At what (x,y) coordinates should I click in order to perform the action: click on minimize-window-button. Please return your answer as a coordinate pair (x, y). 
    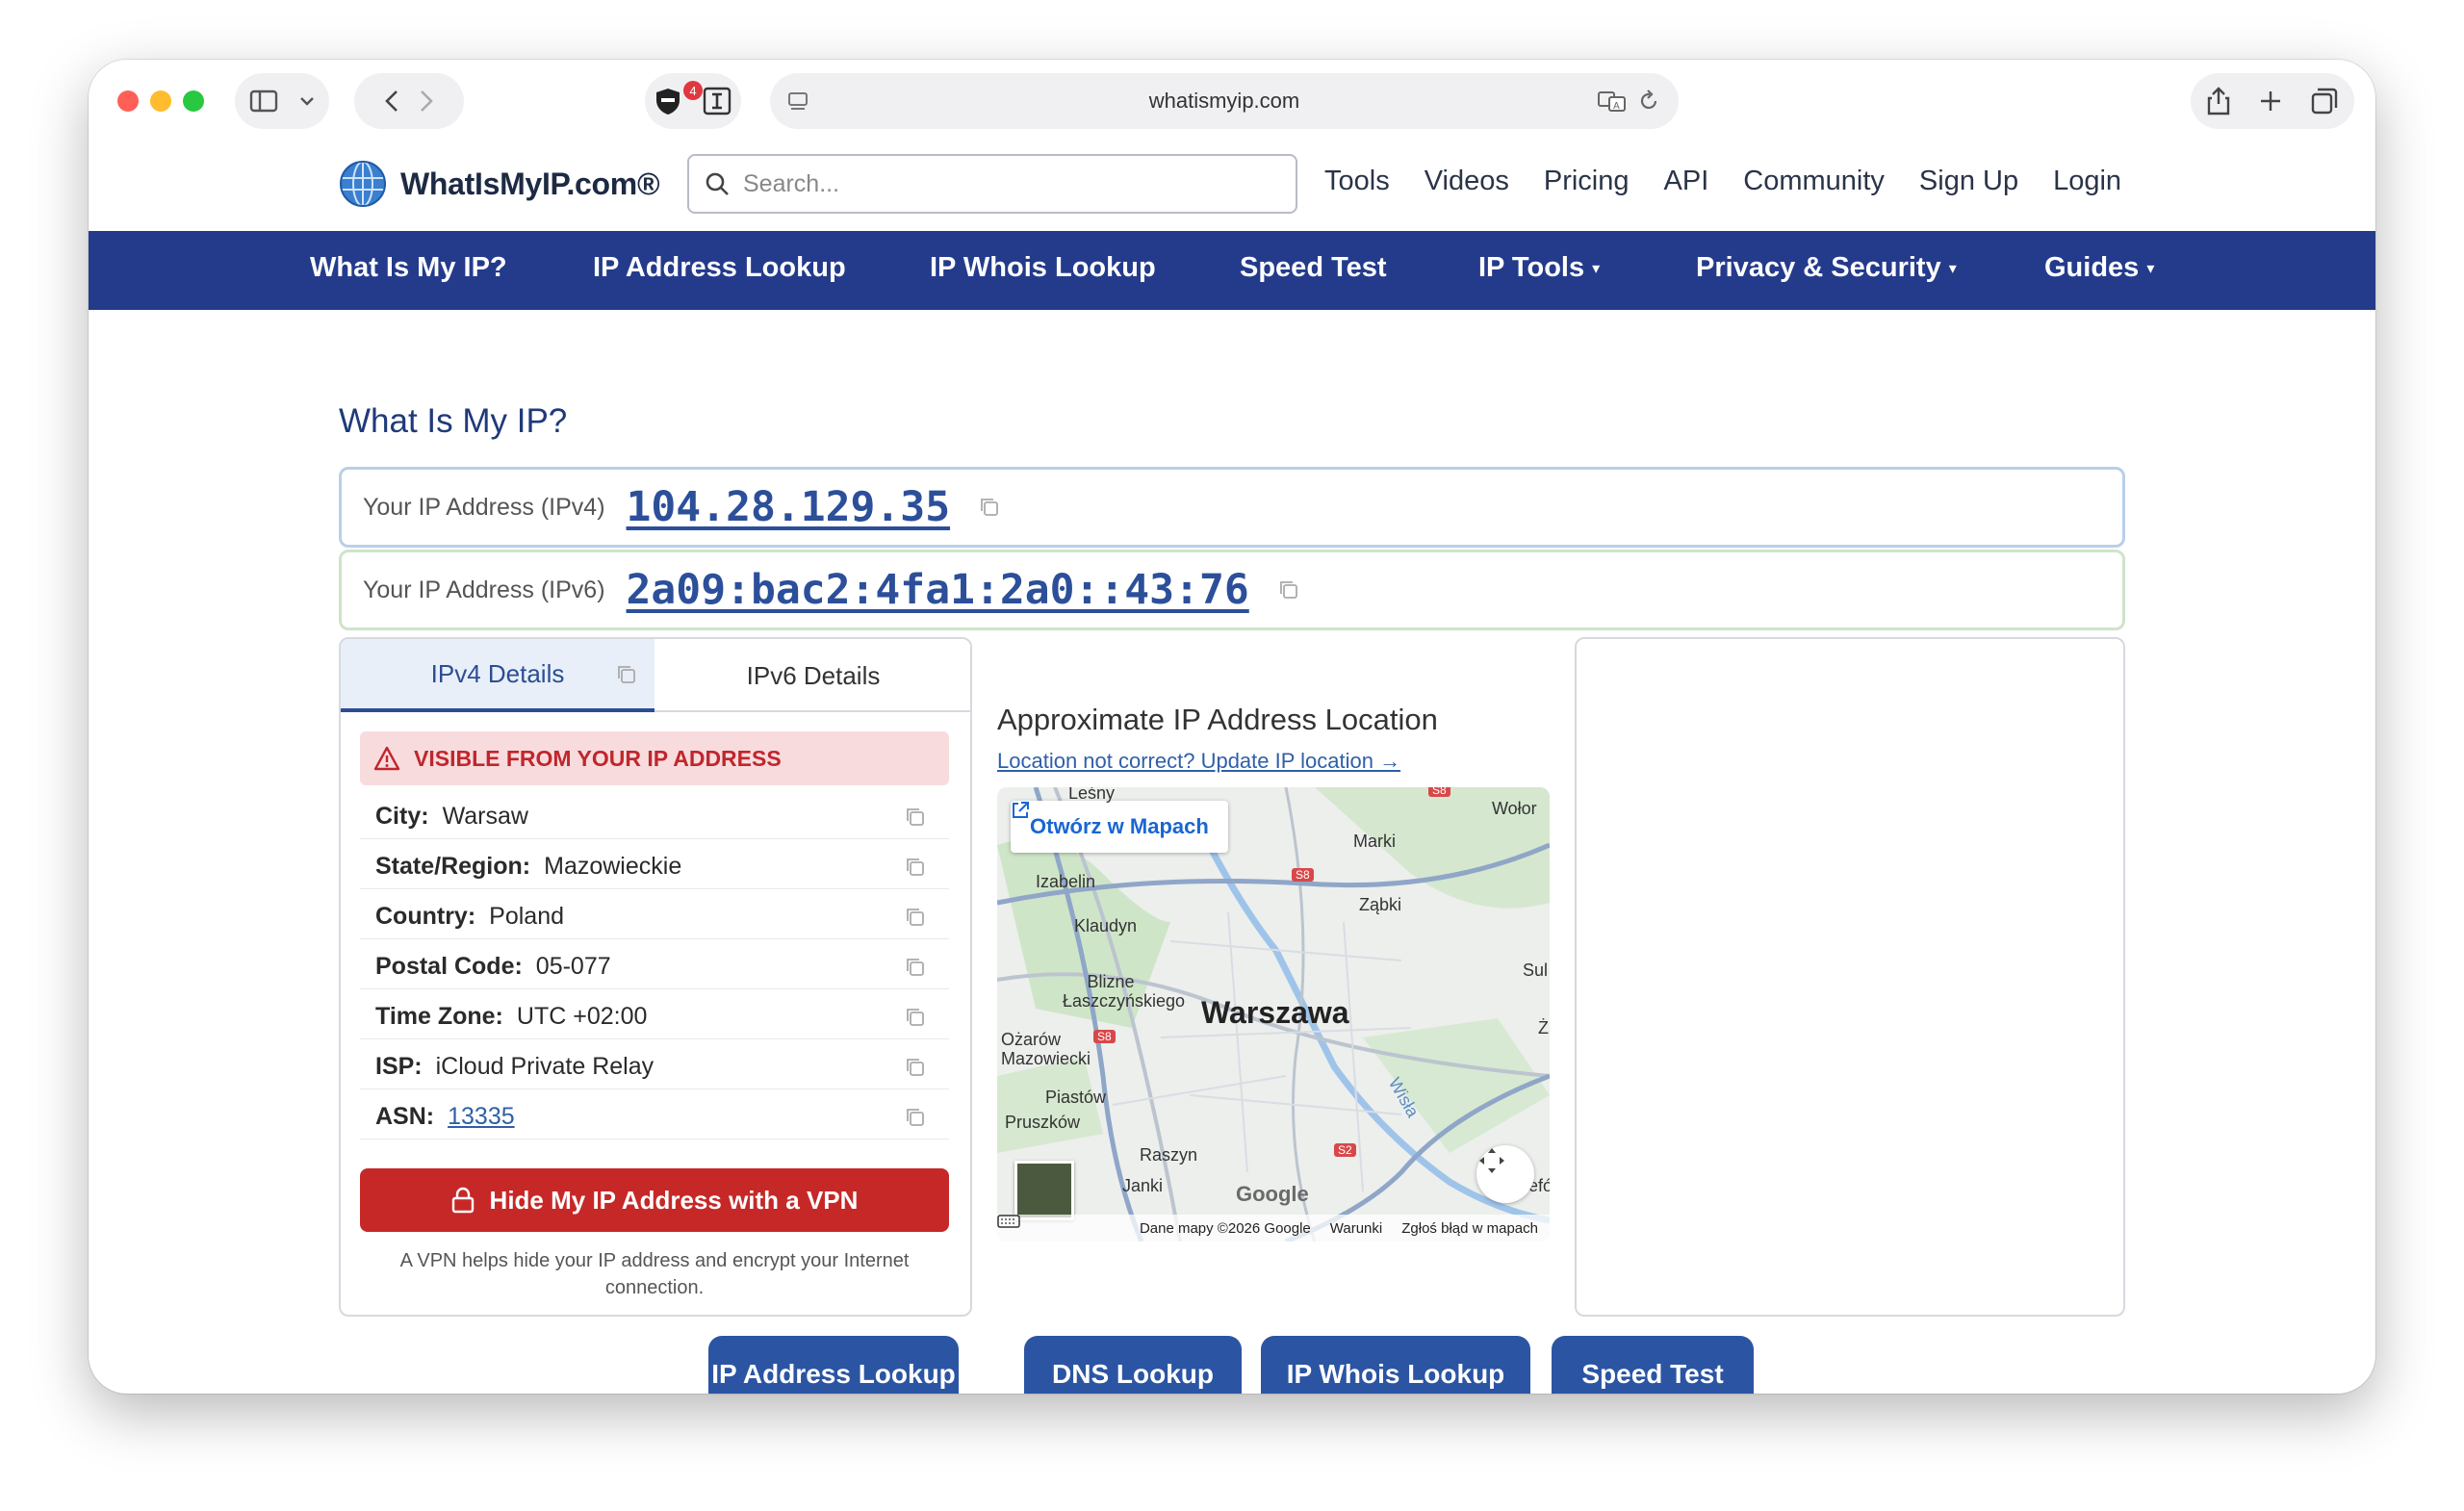
    Looking at the image, I should click on (160, 101).